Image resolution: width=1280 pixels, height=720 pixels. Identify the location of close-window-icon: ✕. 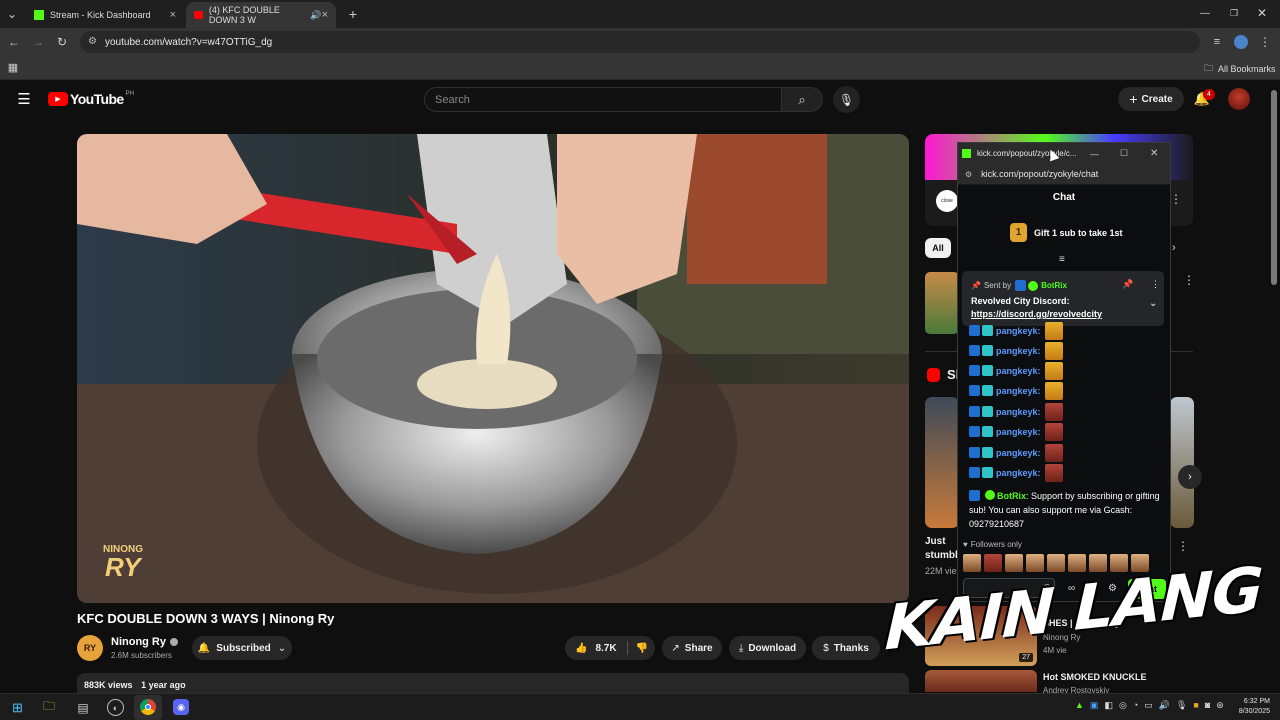
(1262, 13).